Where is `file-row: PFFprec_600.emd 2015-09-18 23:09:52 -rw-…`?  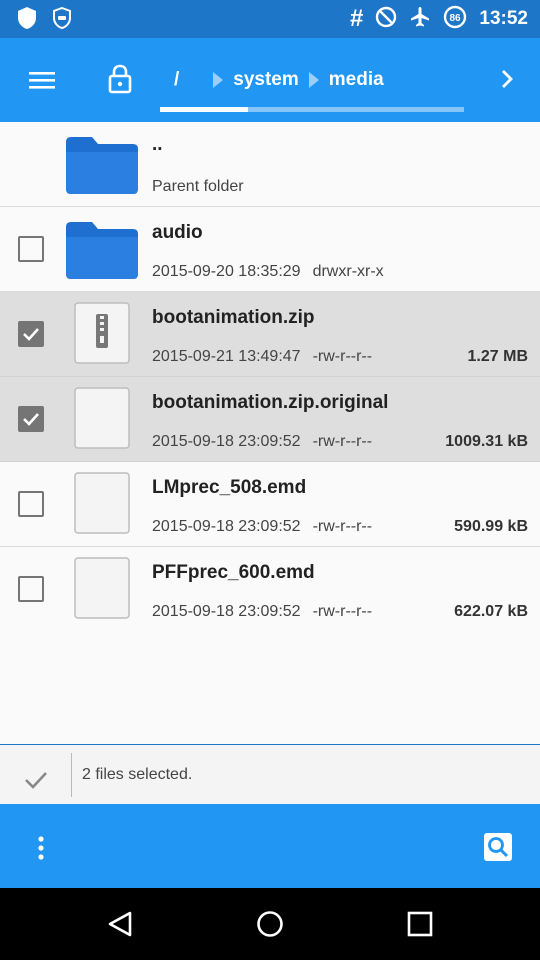
file-row: PFFprec_600.emd 2015-09-18 23:09:52 -rw-… is located at coordinates (270, 589).